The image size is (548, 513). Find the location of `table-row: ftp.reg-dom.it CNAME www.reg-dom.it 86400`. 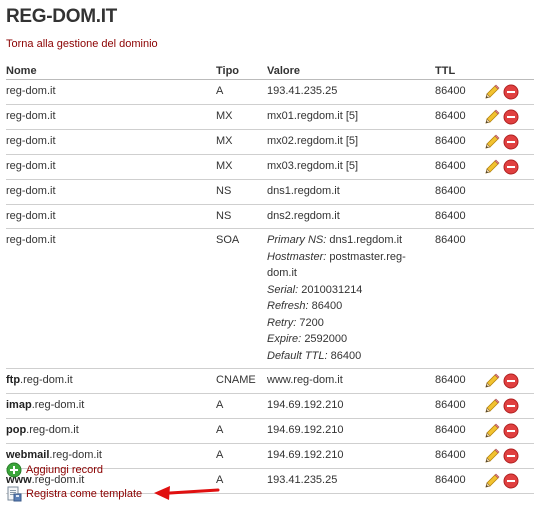

table-row: ftp.reg-dom.it CNAME www.reg-dom.it 86400 is located at coordinates (270, 381).